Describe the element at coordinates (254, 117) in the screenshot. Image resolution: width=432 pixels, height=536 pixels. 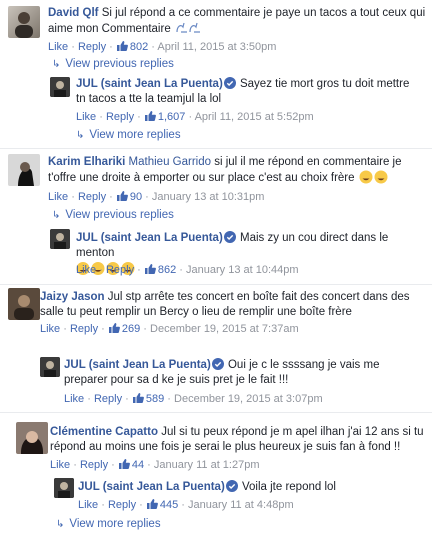
I see `reply-timestamp: April 11, 2015 at 5:52pm` at that location.